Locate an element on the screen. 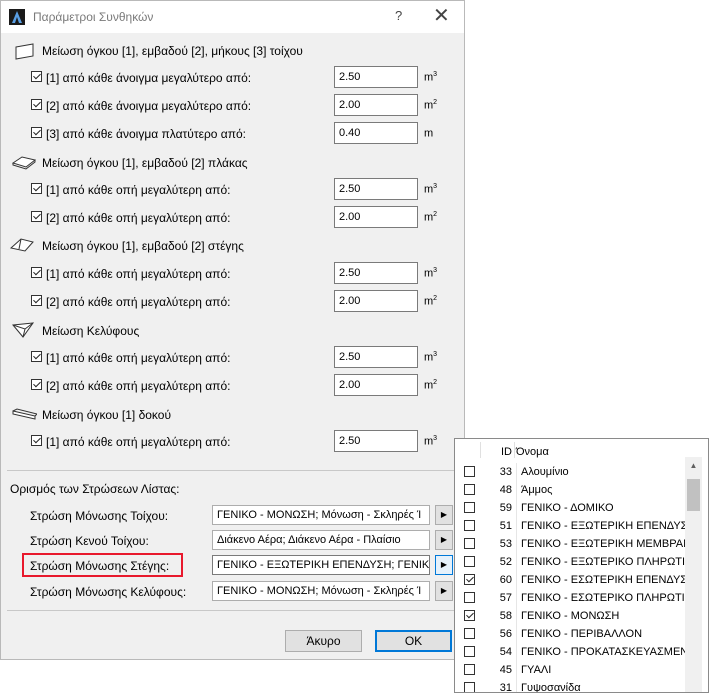 This screenshot has width=709, height=693. title-bar: Παράμετροι Συνθηκών ? ✕ is located at coordinates (232, 17).